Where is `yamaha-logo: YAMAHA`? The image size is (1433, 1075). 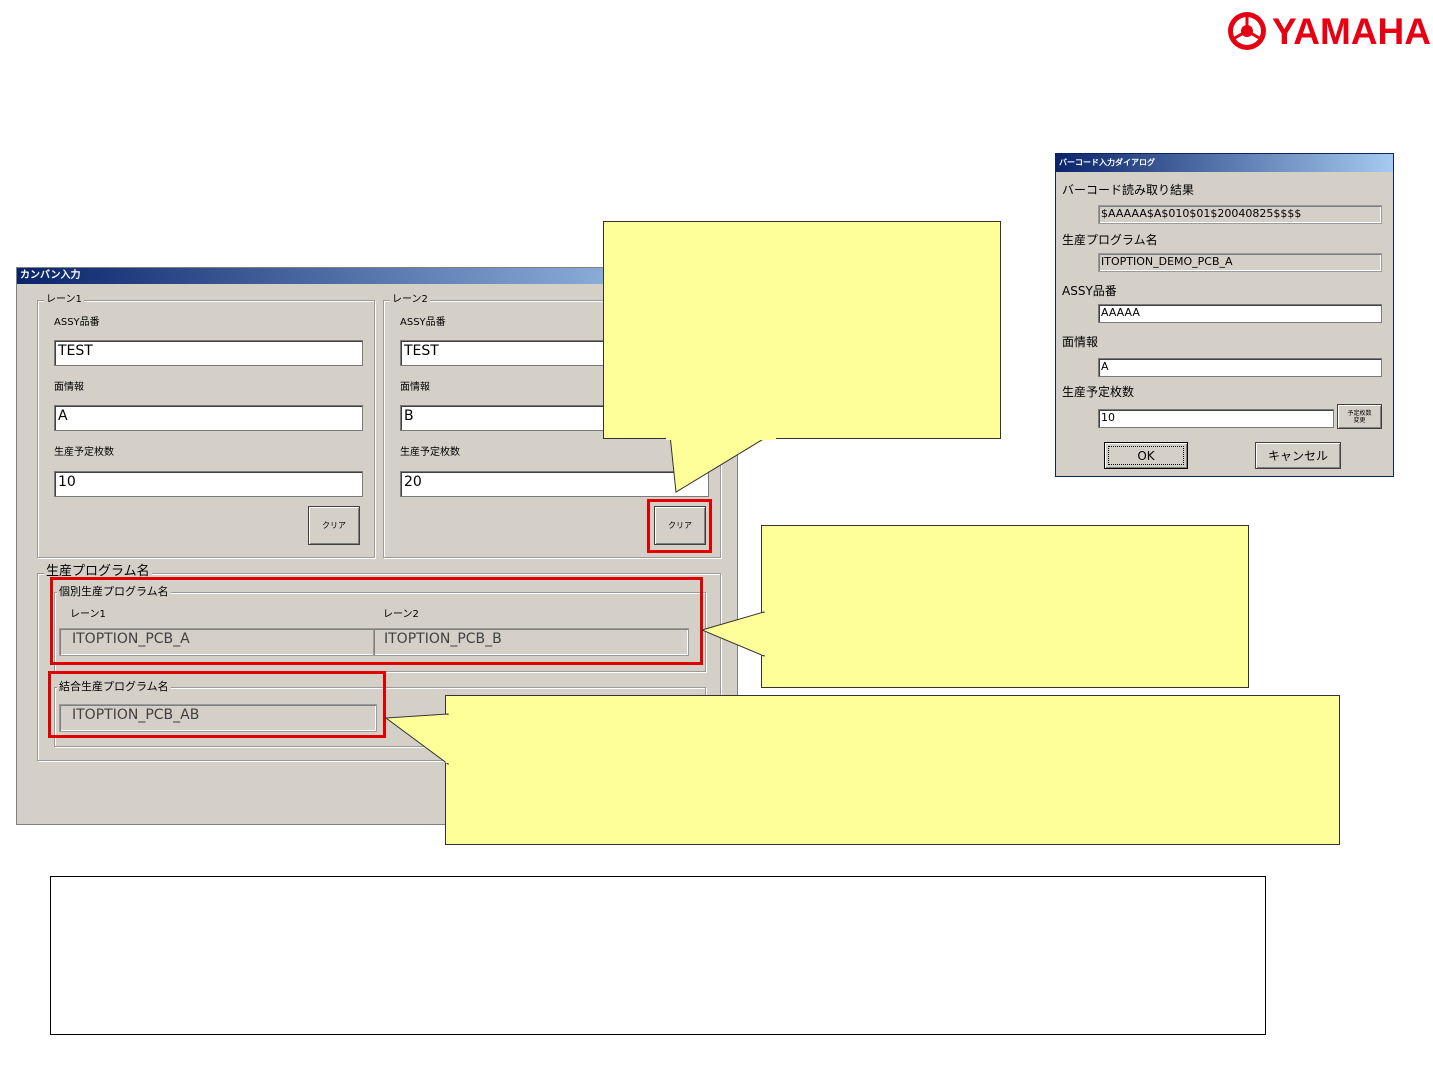 yamaha-logo: YAMAHA is located at coordinates (1328, 32).